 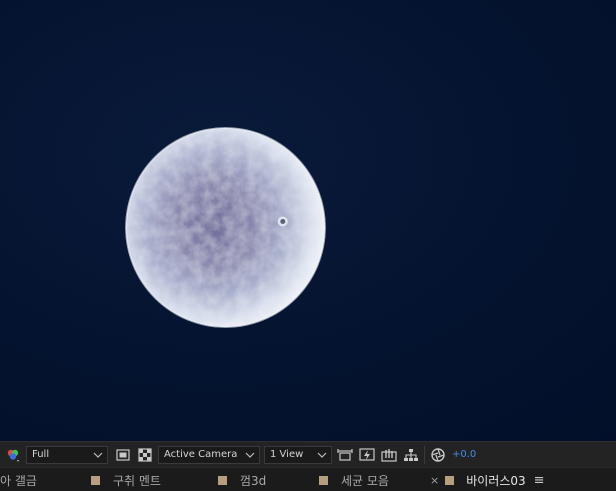 What do you see at coordinates (438, 455) in the screenshot?
I see `reset-exposure-icon` at bounding box center [438, 455].